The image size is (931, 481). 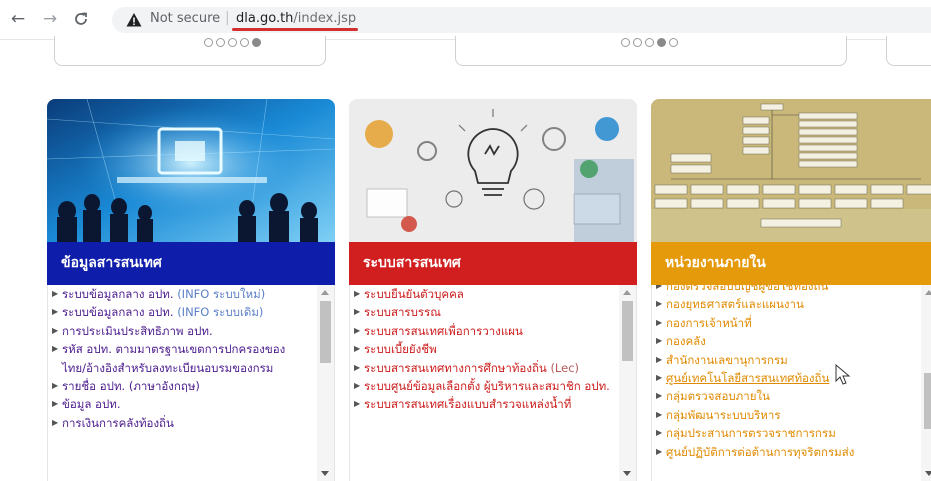 What do you see at coordinates (81, 19) in the screenshot?
I see `reload-icon` at bounding box center [81, 19].